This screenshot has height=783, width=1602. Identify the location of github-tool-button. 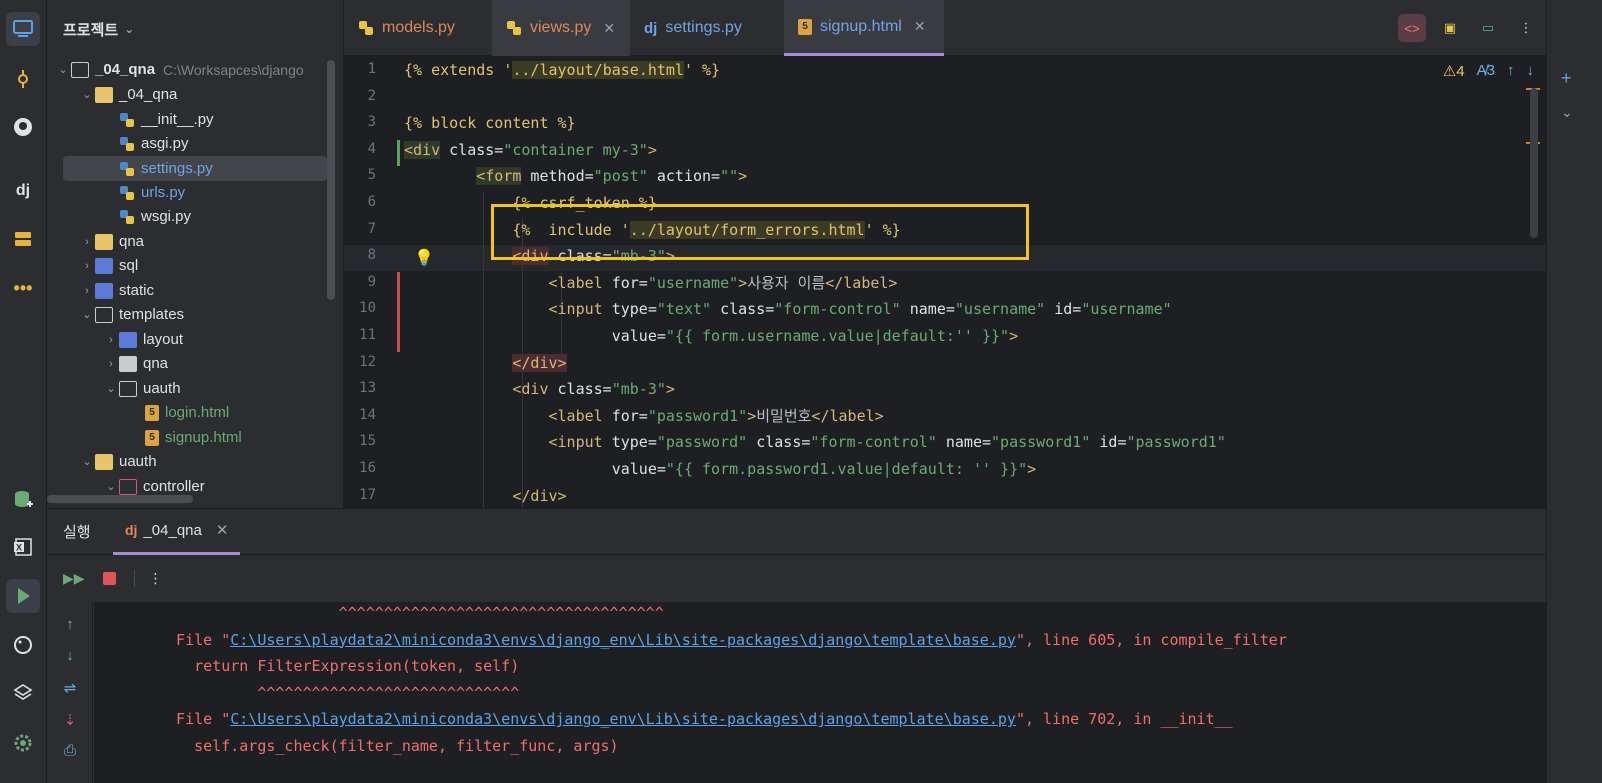
(23, 127).